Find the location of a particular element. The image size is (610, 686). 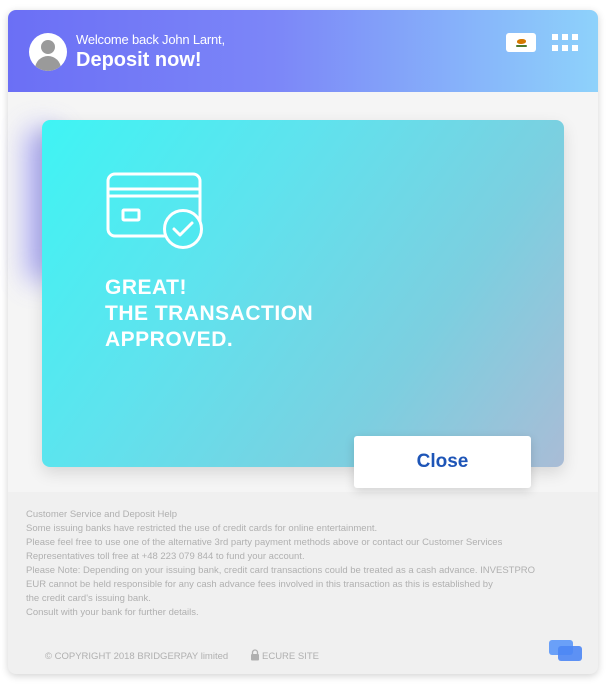

secure-site-label: ECURE SITE is located at coordinates (290, 656).